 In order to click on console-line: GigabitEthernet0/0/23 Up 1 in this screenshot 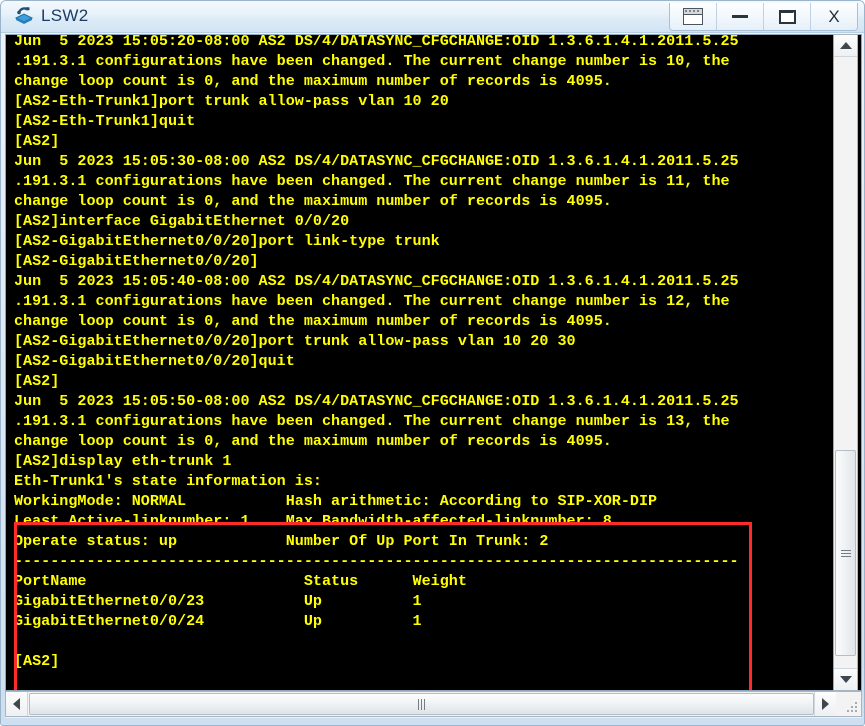, I will do `click(218, 601)`.